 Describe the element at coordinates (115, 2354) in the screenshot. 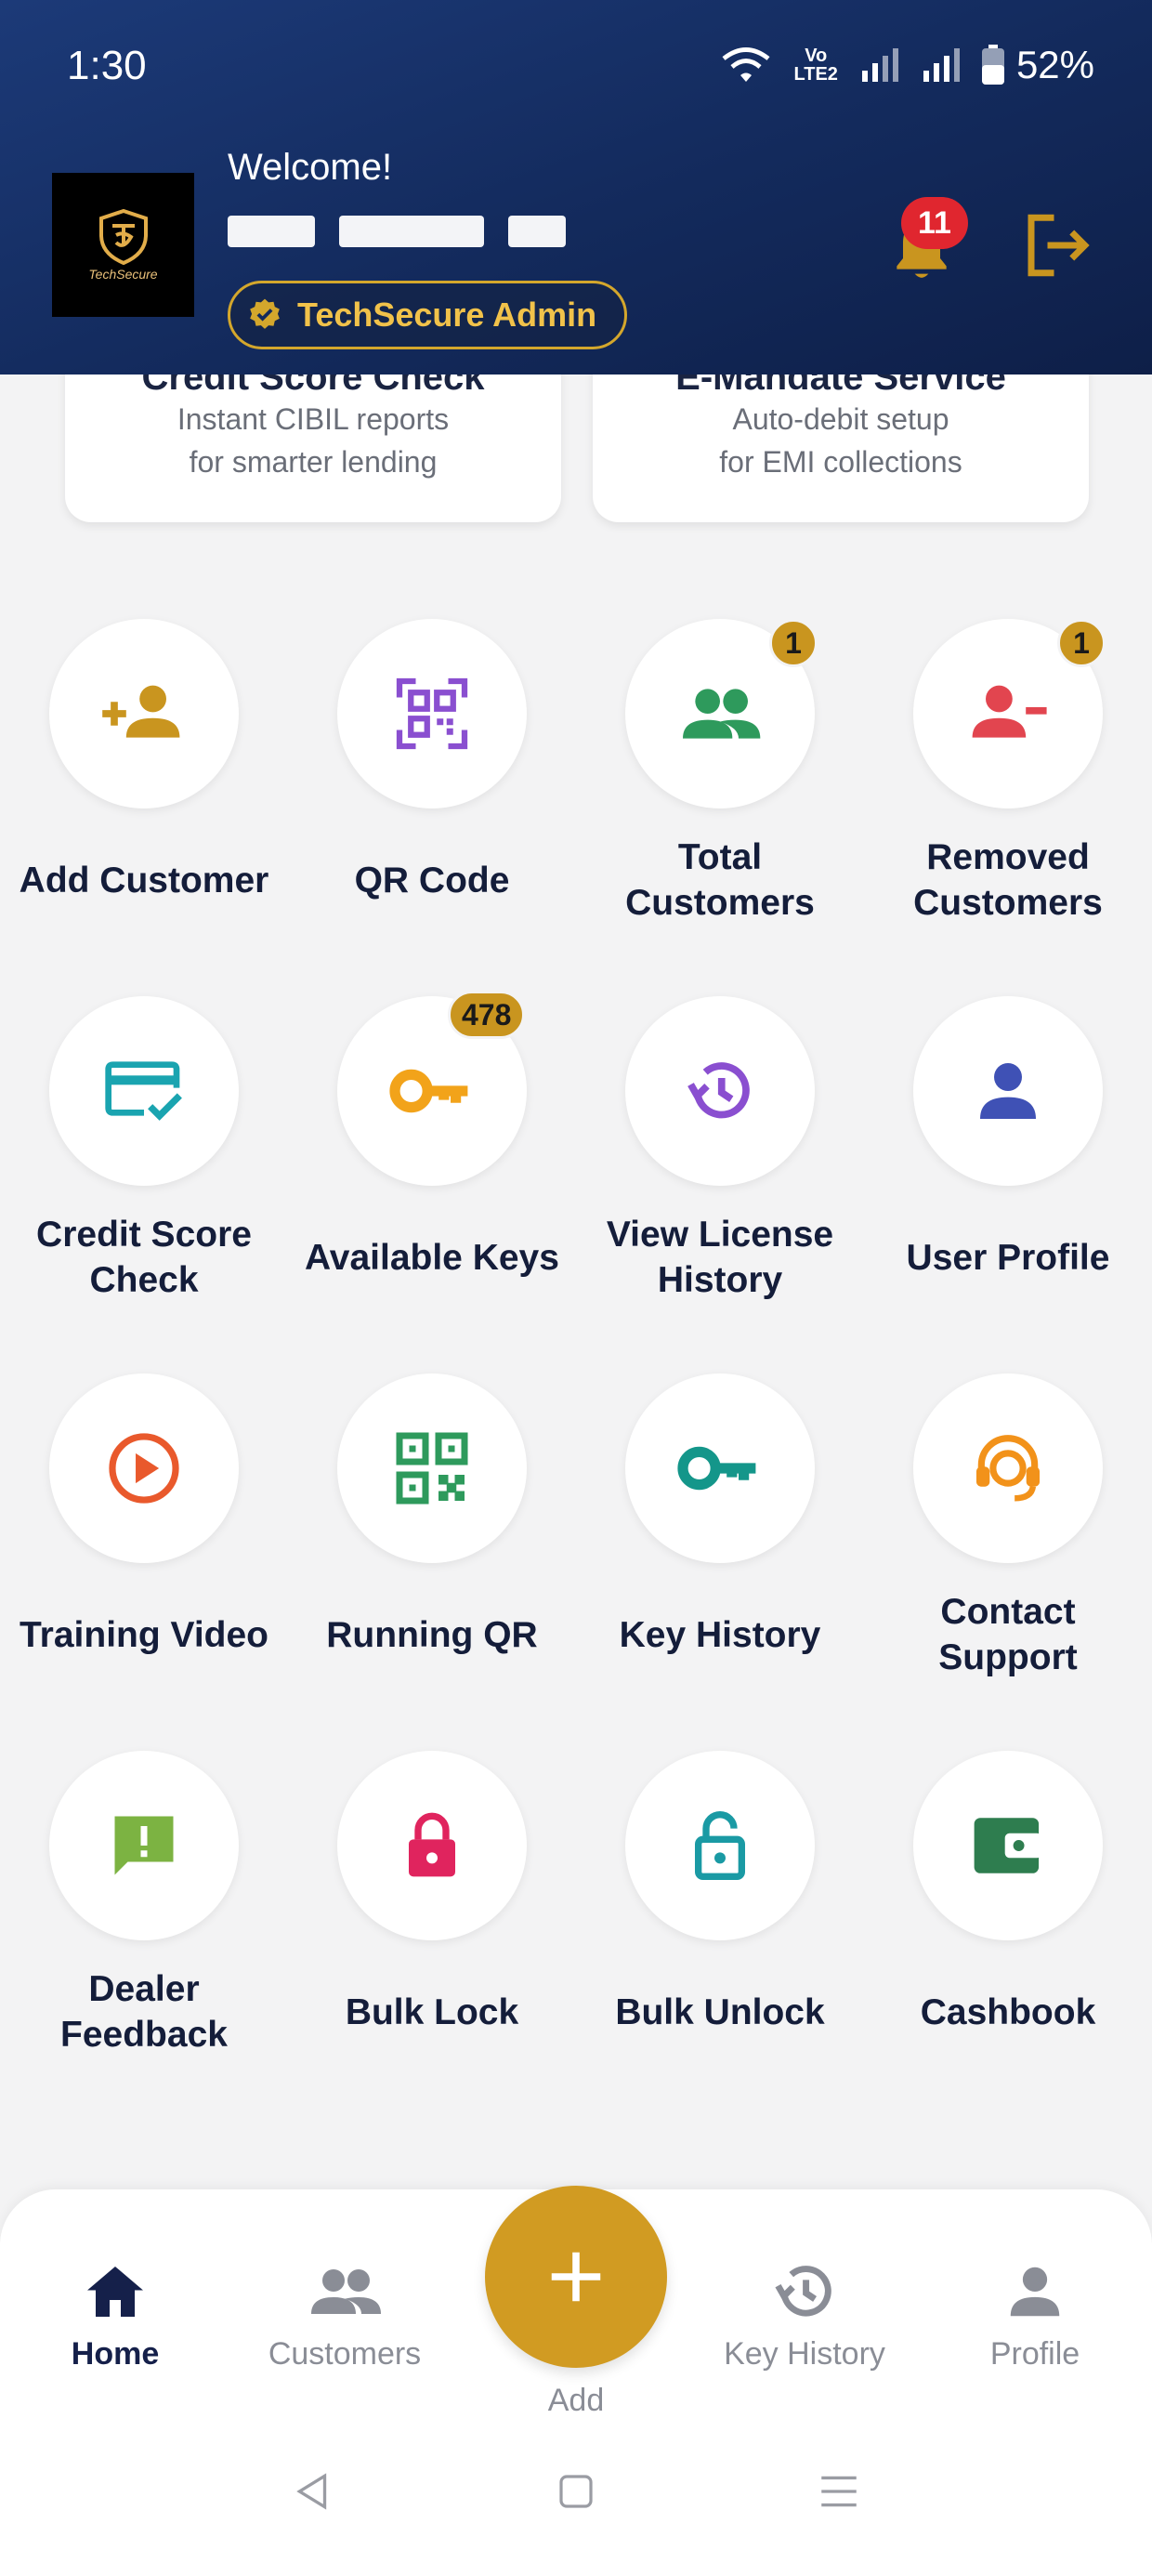

I see `nav-label: Home` at that location.